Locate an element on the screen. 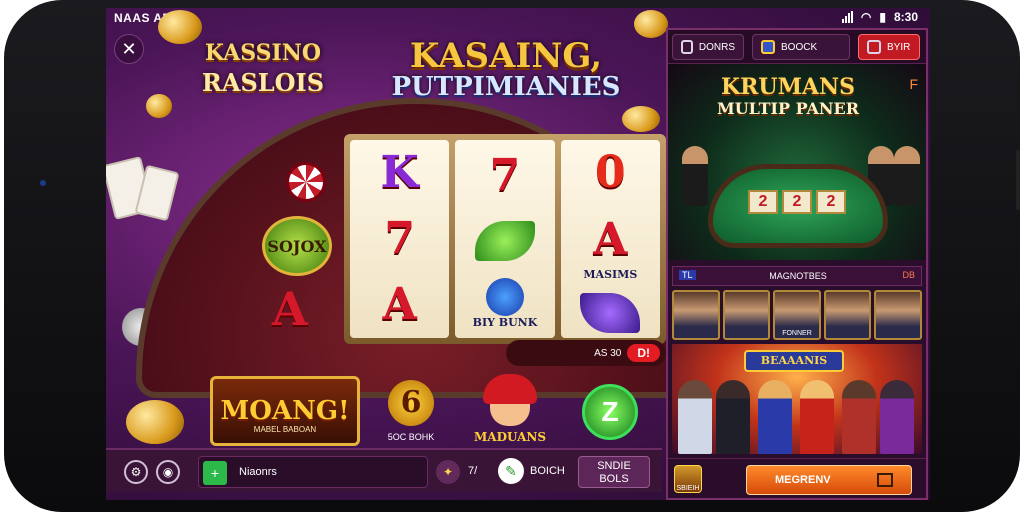 This screenshot has height=512, width=1024. tile-subtitle: 5OC BOHK is located at coordinates (411, 437).